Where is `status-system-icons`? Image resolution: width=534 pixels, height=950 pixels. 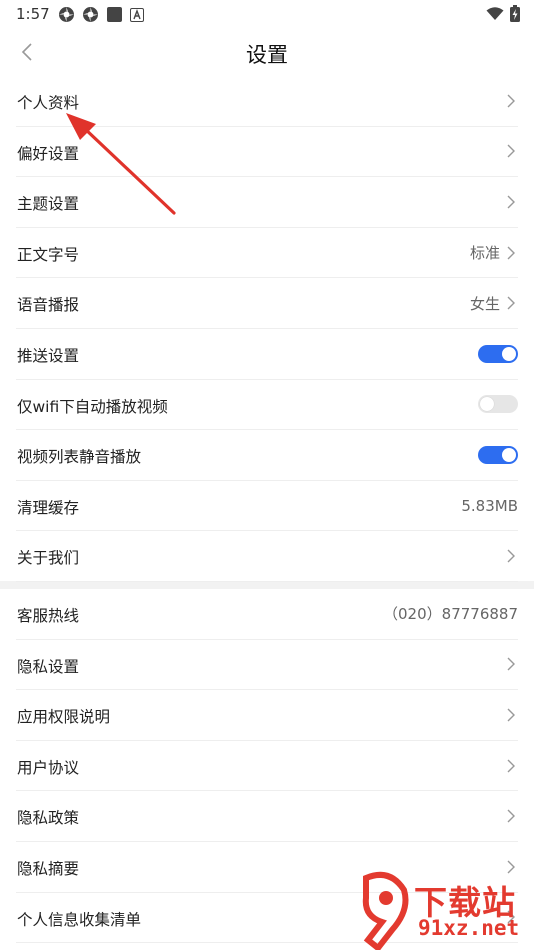 status-system-icons is located at coordinates (503, 13).